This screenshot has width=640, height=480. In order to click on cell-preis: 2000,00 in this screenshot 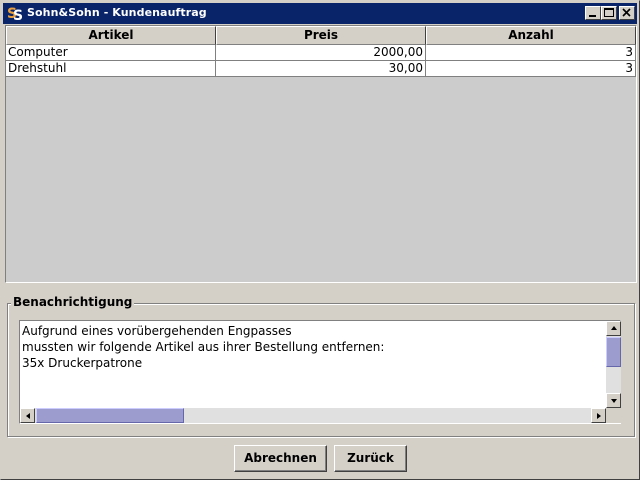, I will do `click(321, 53)`.